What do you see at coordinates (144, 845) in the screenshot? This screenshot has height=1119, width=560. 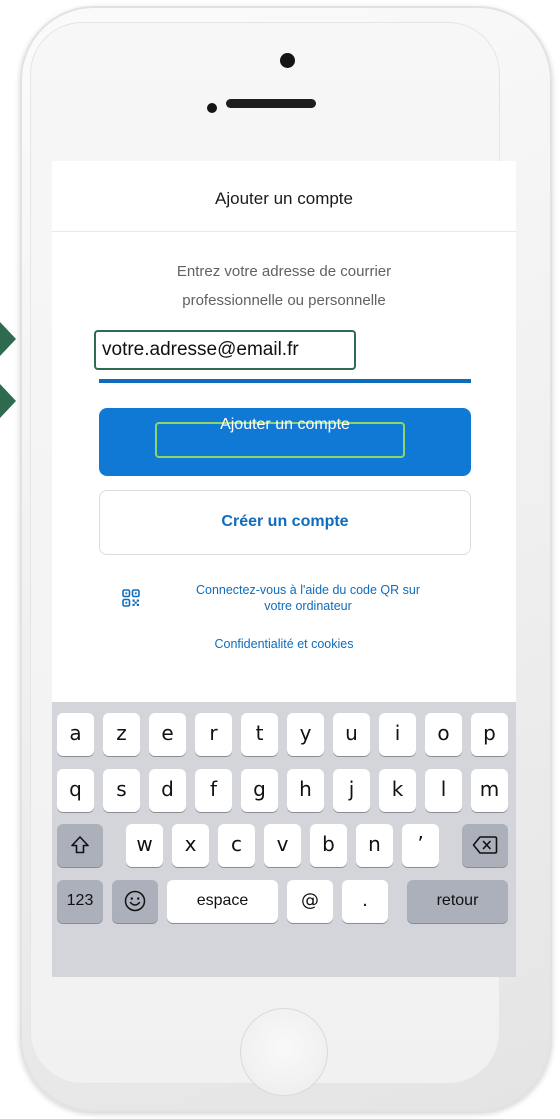 I see `key-w: w` at bounding box center [144, 845].